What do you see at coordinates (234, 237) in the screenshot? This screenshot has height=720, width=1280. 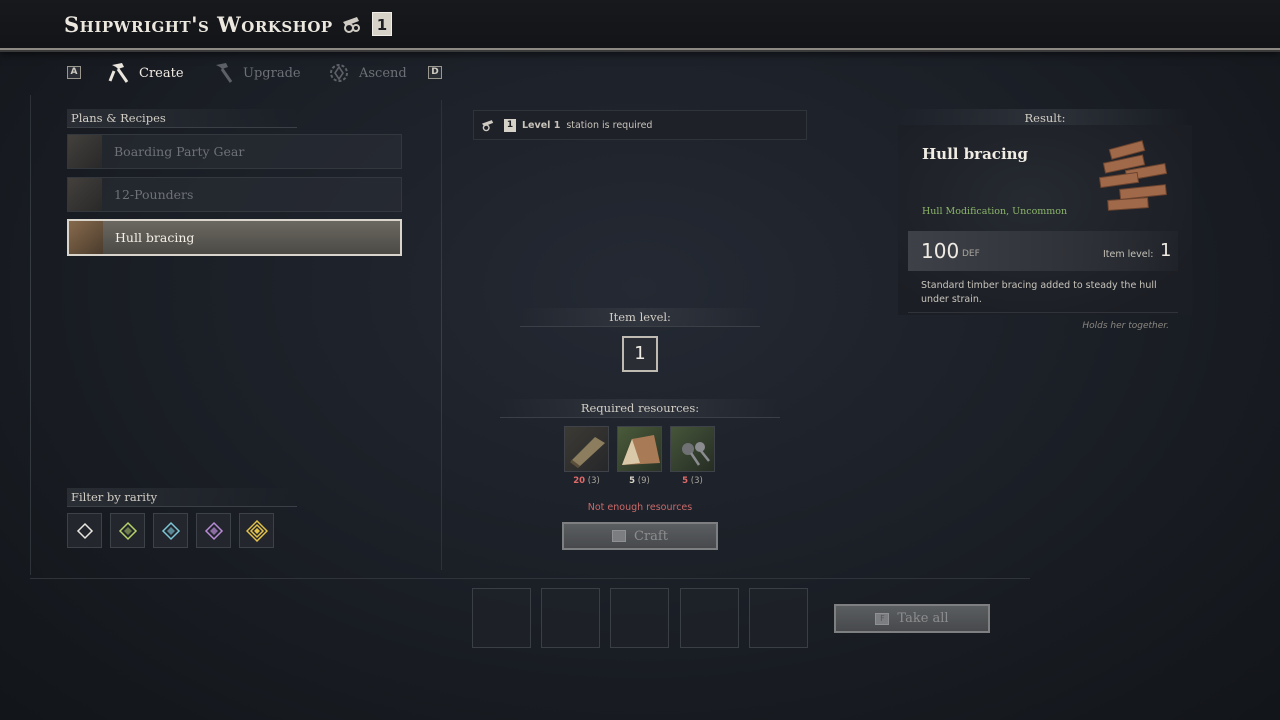 I see `recipe-item-selected: Hull bracing` at bounding box center [234, 237].